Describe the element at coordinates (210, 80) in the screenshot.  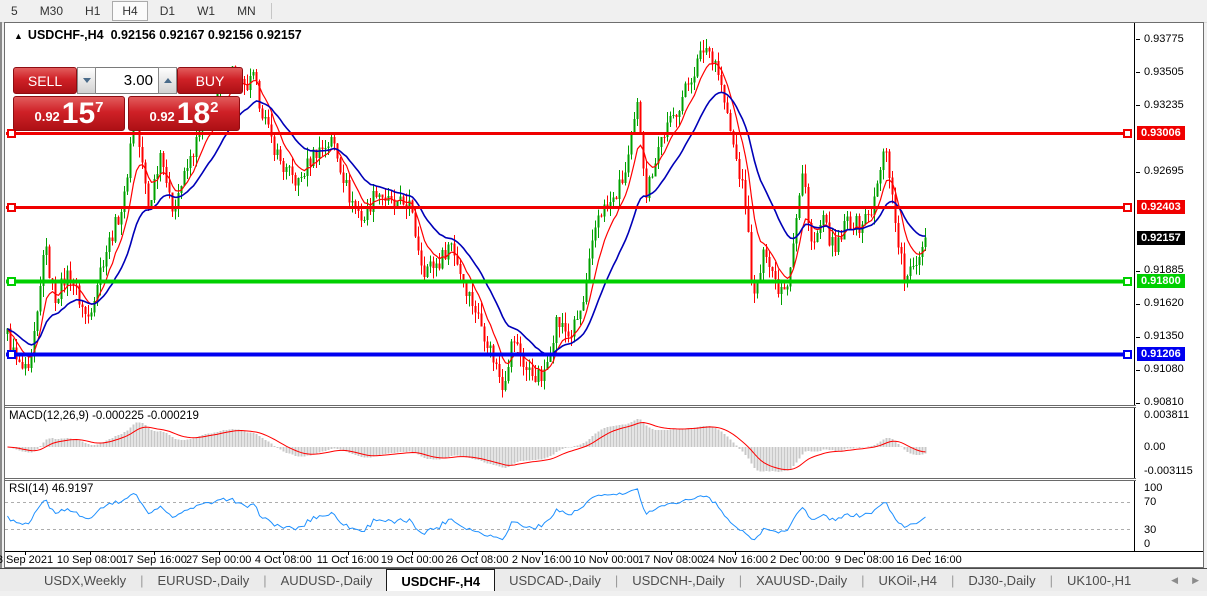
I see `buy-button: BUY` at that location.